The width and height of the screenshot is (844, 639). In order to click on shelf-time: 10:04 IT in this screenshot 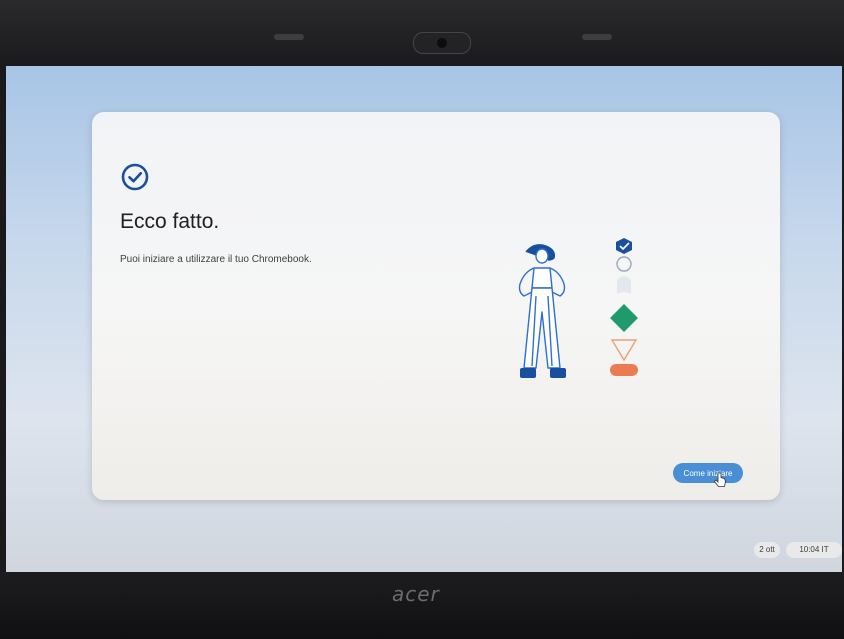, I will do `click(814, 550)`.